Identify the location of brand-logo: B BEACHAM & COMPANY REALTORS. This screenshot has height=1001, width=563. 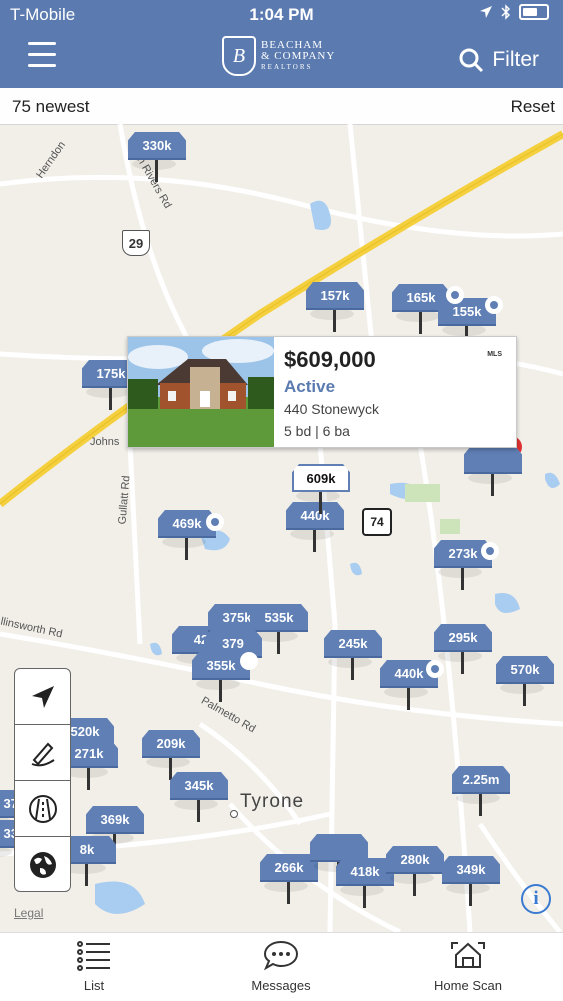
(278, 56).